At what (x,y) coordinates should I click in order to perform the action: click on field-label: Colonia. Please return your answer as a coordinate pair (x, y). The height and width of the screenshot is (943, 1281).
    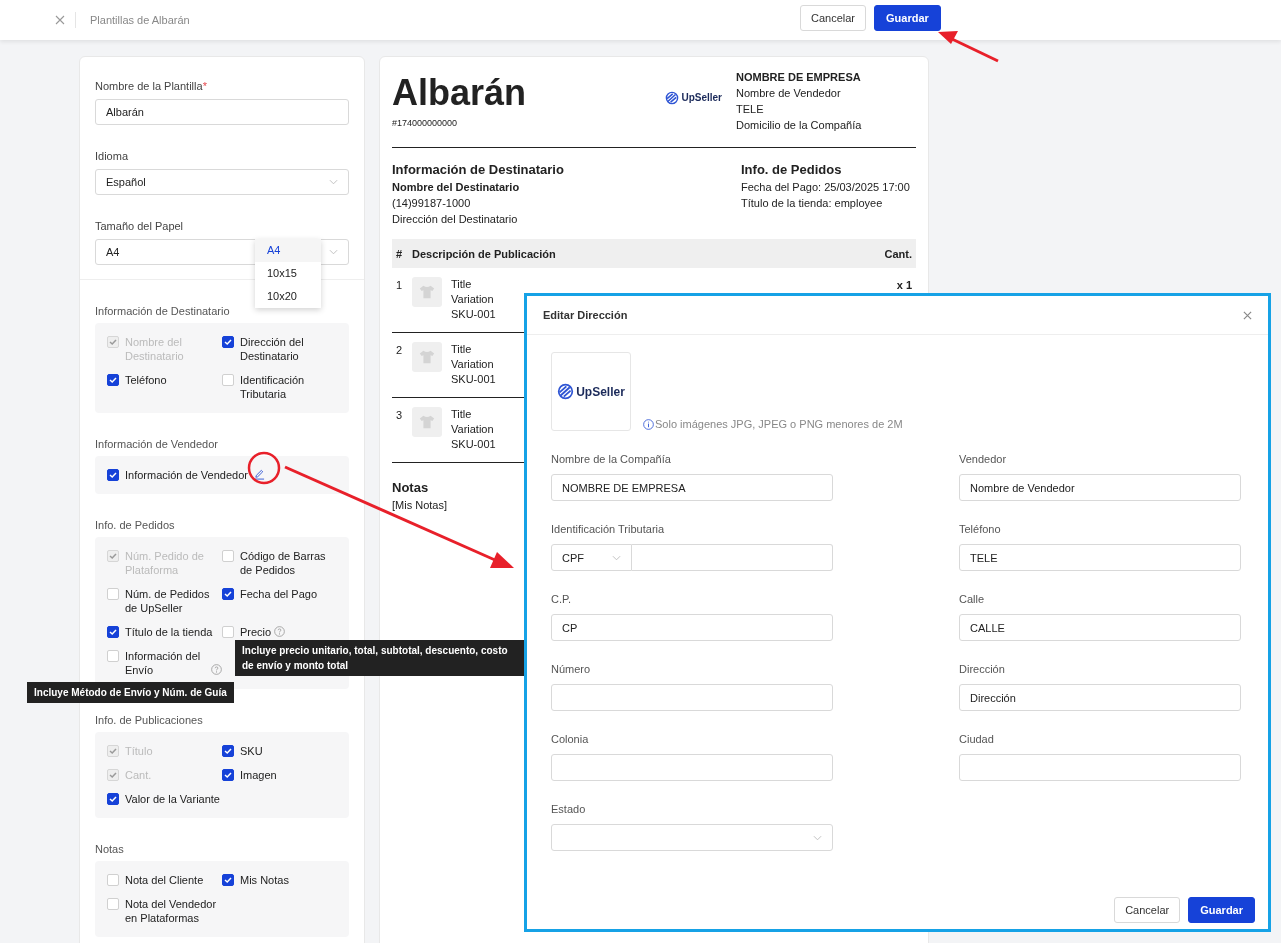
    Looking at the image, I should click on (570, 739).